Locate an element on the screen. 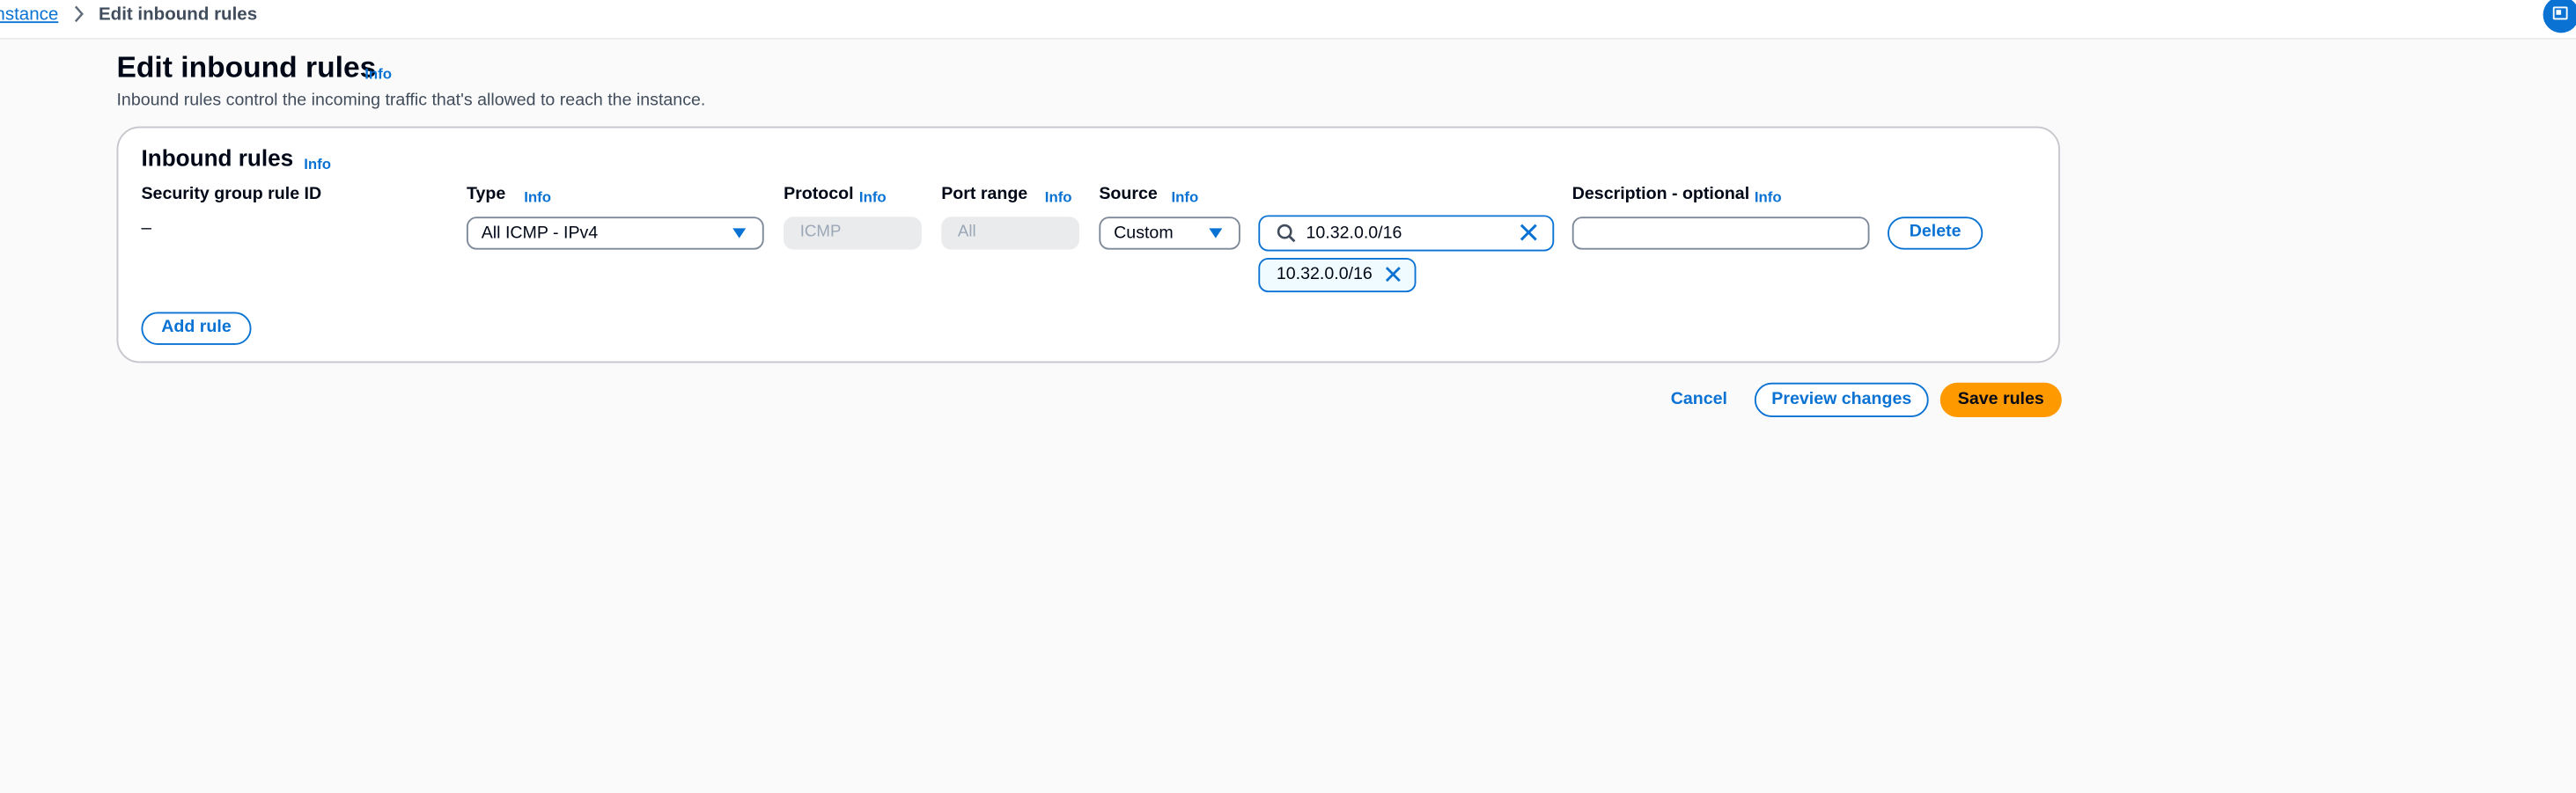 This screenshot has height=793, width=2576. source-select-value: Custom is located at coordinates (1144, 234).